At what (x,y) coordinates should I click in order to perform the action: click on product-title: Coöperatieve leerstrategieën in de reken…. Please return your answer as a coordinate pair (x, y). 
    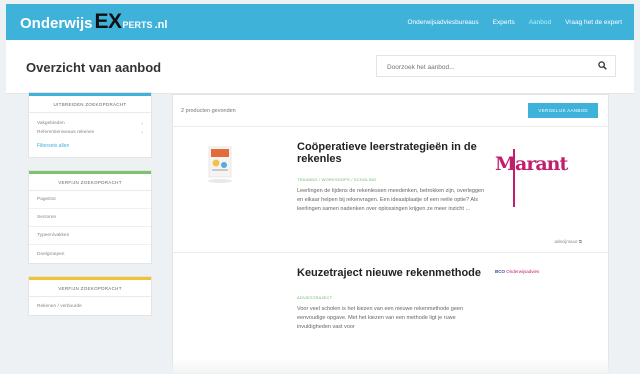
    Looking at the image, I should click on (392, 153).